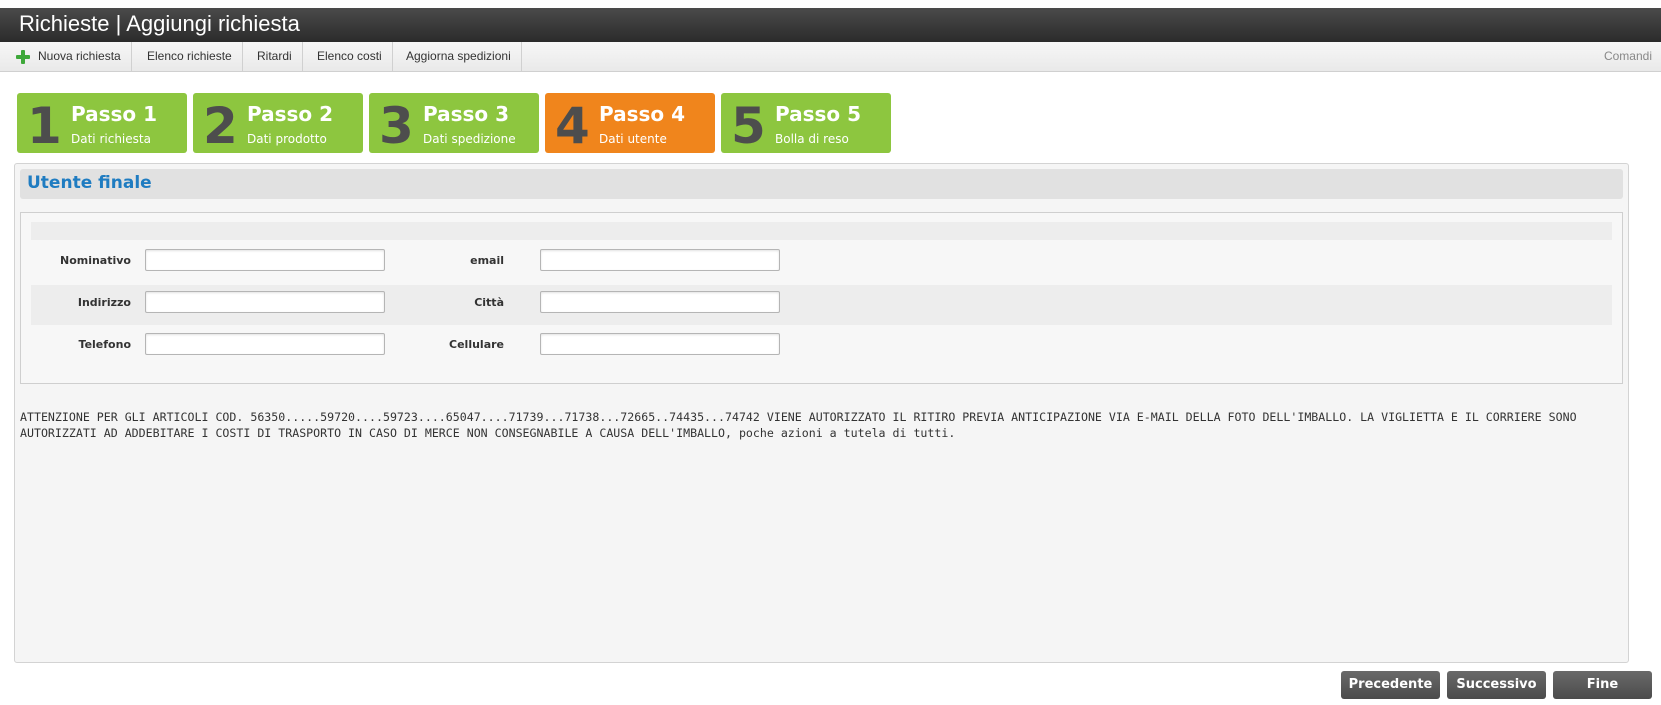 The height and width of the screenshot is (705, 1661). I want to click on step-subtitle: Dati richiesta, so click(111, 139).